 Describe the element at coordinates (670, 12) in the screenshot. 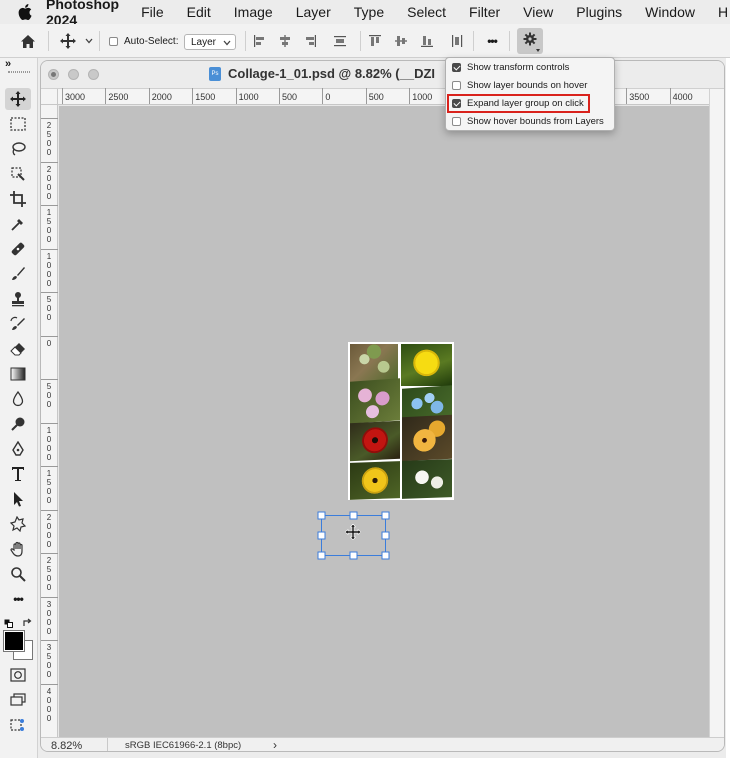

I see `menu-window: Window` at that location.